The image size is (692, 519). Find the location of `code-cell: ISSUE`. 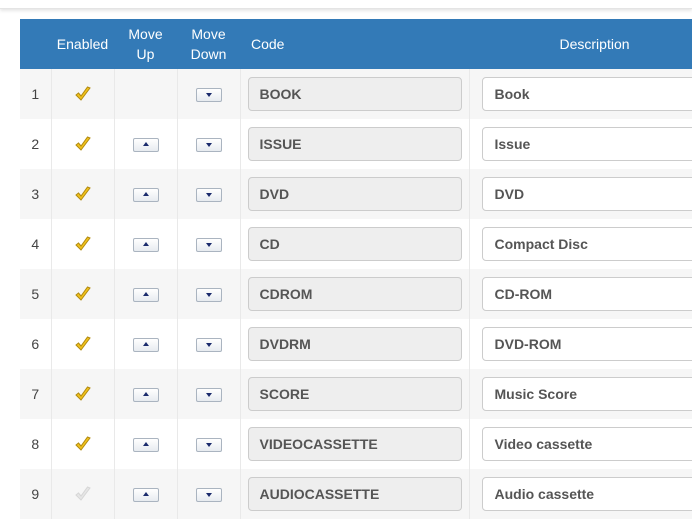

code-cell: ISSUE is located at coordinates (354, 144).